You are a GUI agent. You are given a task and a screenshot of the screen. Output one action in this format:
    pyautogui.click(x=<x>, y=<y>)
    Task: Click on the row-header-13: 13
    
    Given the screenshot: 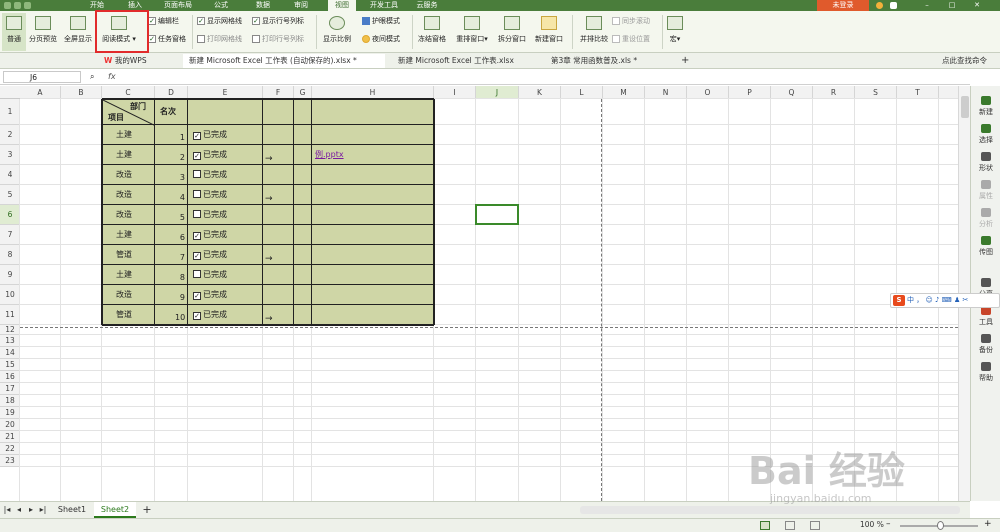 What is the action you would take?
    pyautogui.click(x=10, y=341)
    